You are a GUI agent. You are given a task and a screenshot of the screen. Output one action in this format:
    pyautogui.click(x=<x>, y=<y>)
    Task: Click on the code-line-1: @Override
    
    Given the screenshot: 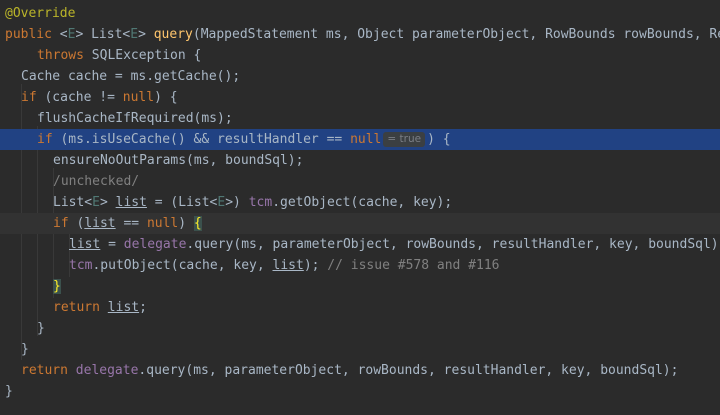 What is the action you would take?
    pyautogui.click(x=360, y=13)
    